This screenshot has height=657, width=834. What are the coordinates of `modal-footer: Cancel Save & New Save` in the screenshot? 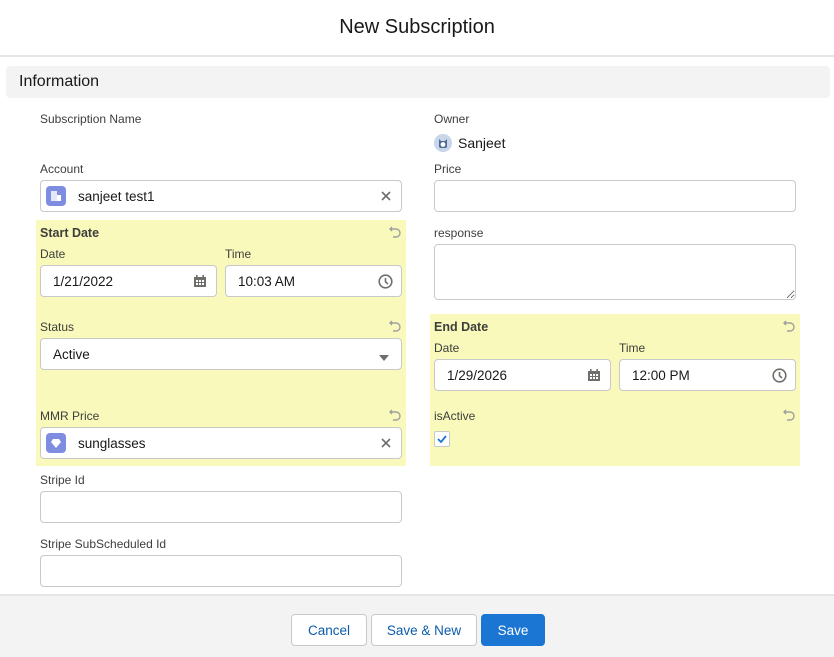 It's located at (417, 625).